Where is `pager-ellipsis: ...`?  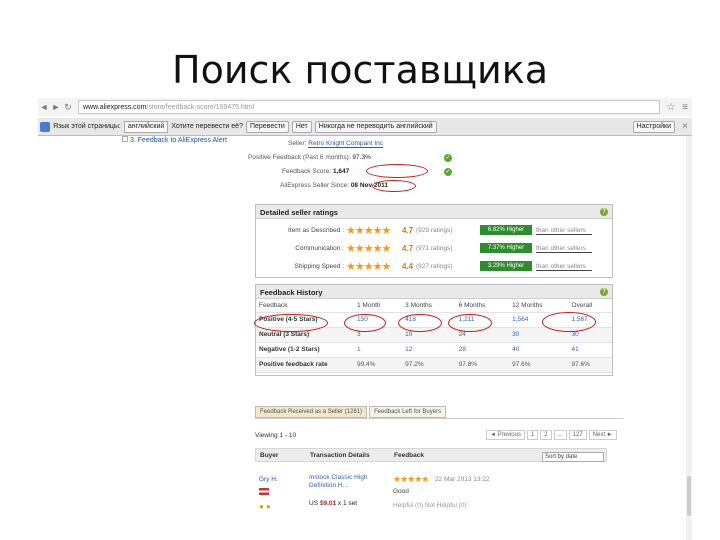 pager-ellipsis: ... is located at coordinates (560, 435).